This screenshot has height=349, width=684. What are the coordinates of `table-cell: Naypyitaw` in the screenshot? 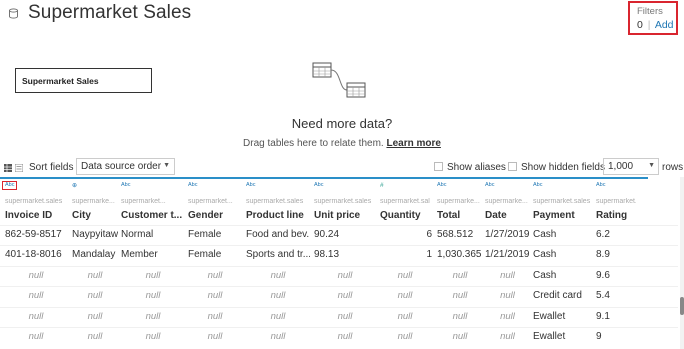 It's located at (95, 234).